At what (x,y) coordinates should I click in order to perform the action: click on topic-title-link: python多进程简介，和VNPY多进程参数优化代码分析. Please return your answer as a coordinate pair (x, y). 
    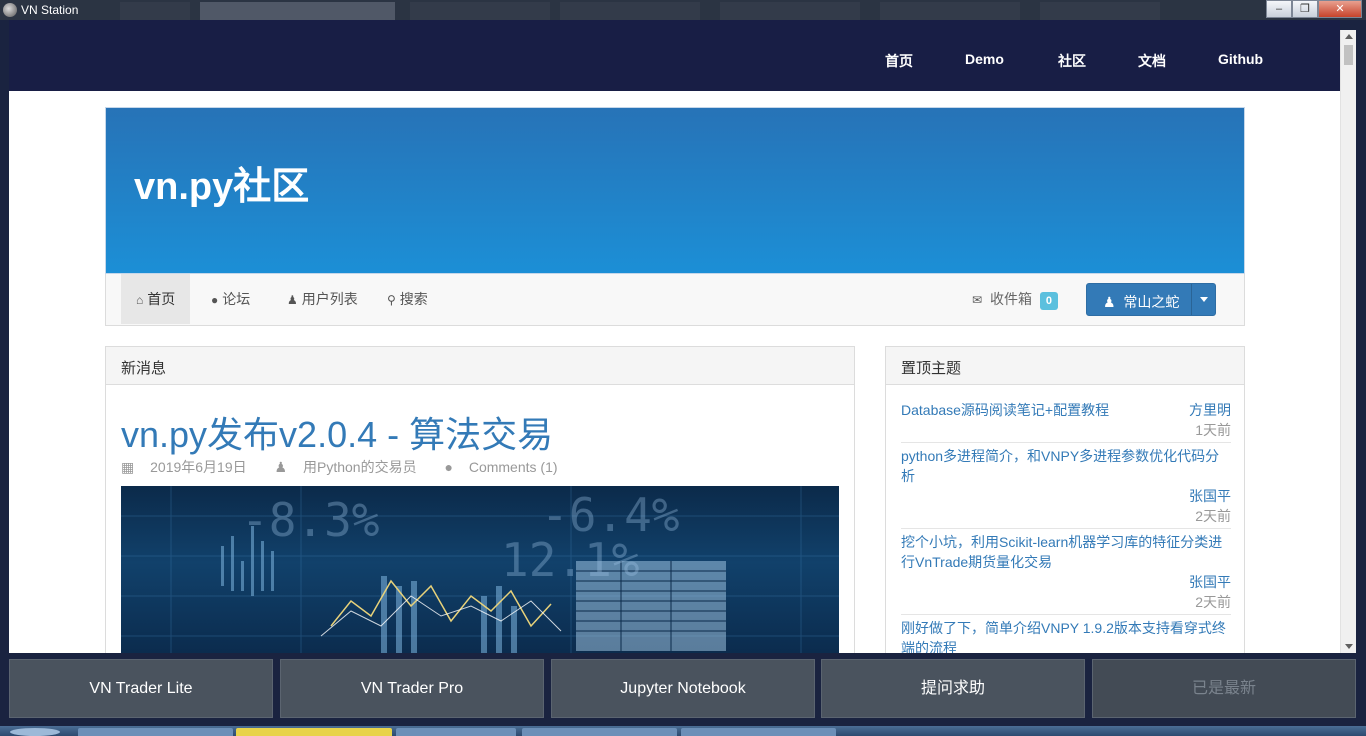
    Looking at the image, I should click on (1066, 466).